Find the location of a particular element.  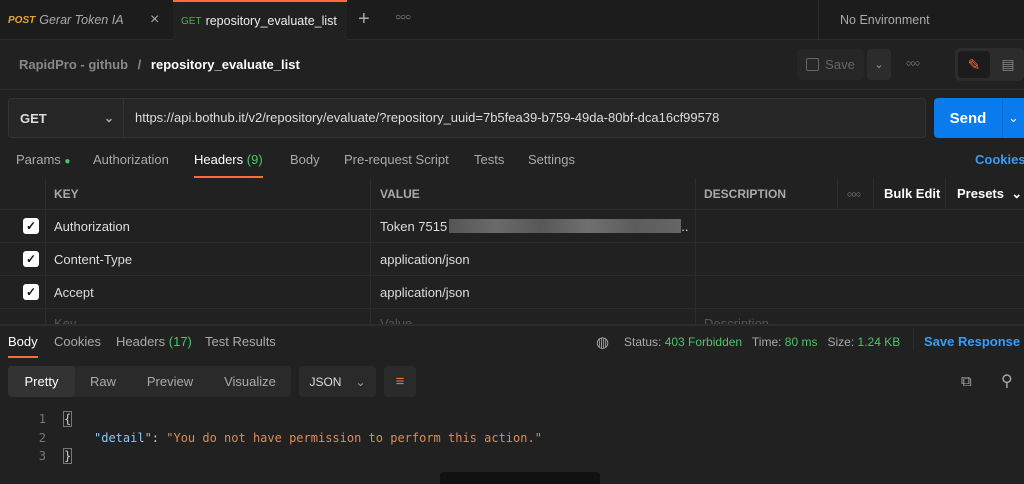

save-response-button: Save Response ⌄ is located at coordinates (974, 342).